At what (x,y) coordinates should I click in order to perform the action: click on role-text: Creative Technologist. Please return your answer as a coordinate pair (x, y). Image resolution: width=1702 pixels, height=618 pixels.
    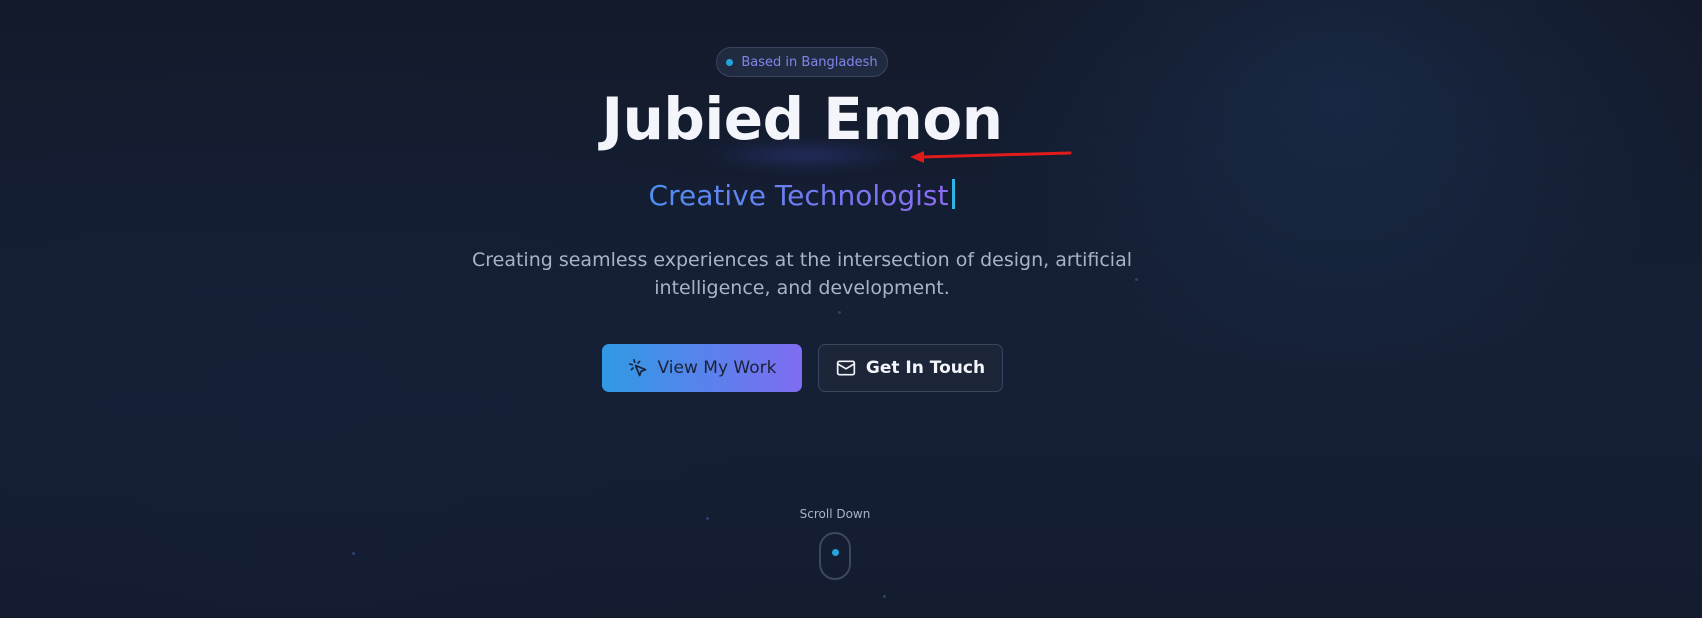
    Looking at the image, I should click on (798, 195).